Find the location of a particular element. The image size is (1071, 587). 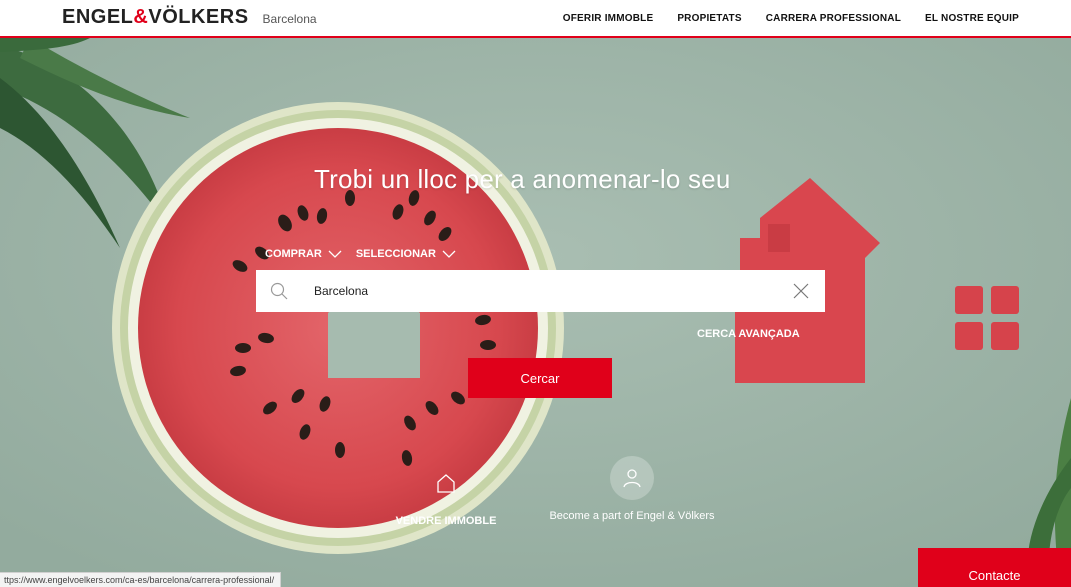

brand-logo: ENGEL & VÖLKERS is located at coordinates (155, 17).